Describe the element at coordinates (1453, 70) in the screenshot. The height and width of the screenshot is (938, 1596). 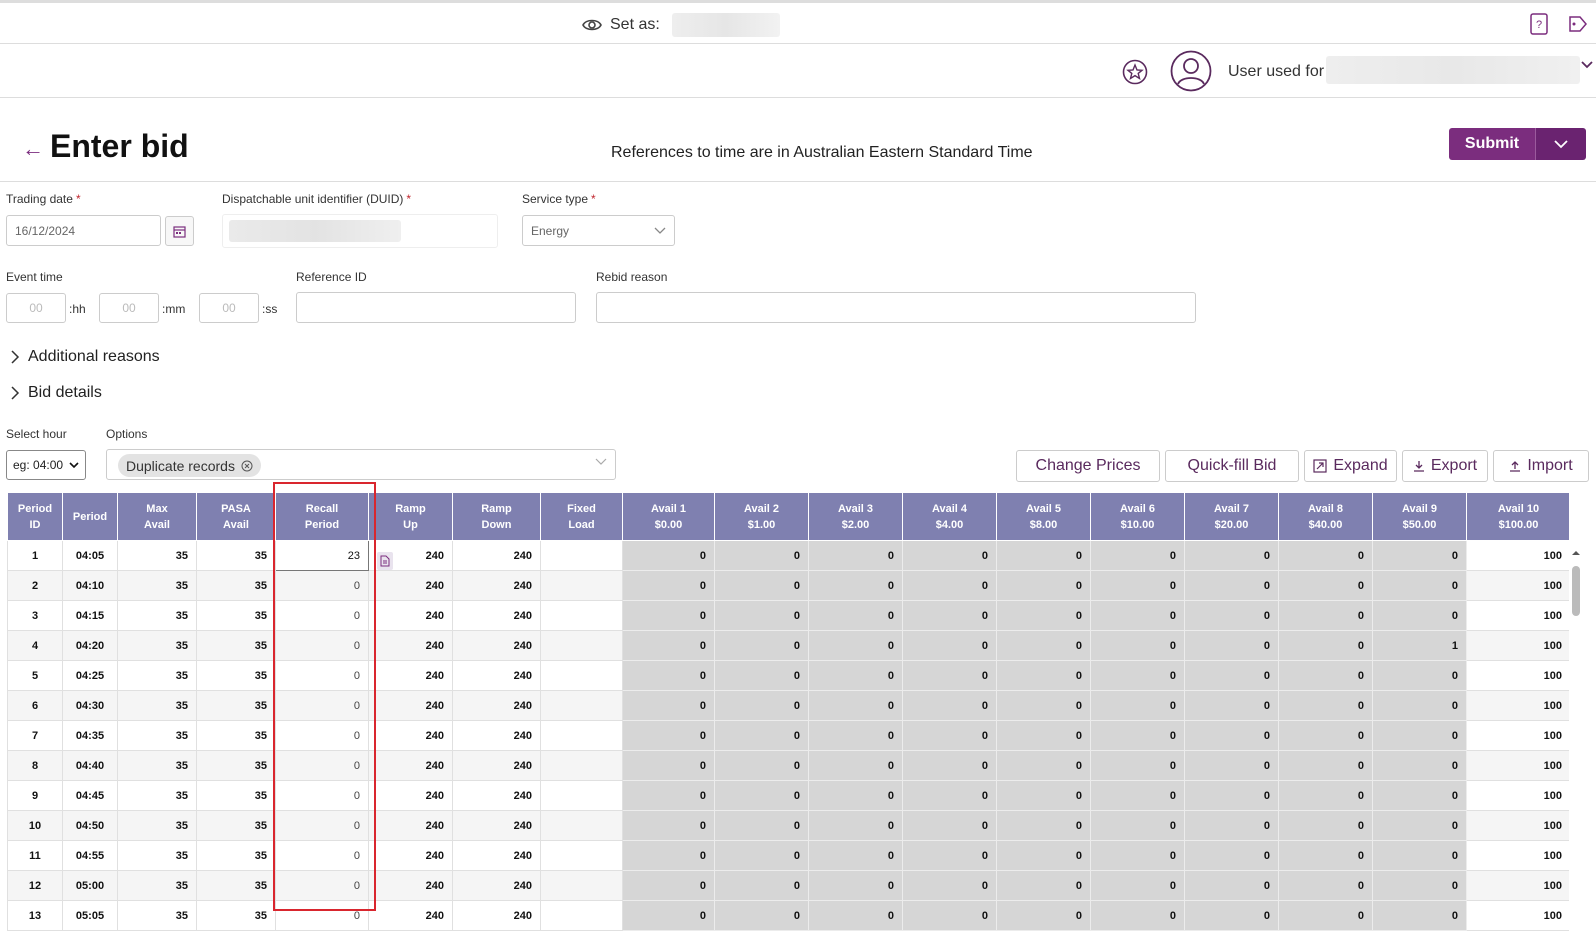
I see `user-value-redacted` at that location.